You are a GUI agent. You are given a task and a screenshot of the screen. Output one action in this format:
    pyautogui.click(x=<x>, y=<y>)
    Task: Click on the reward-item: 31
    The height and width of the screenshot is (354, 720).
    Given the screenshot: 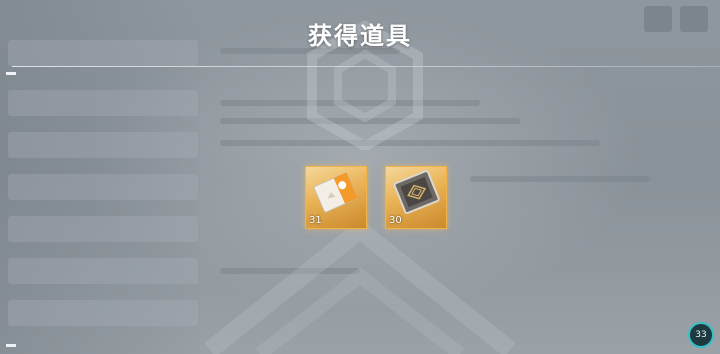 What is the action you would take?
    pyautogui.click(x=336, y=197)
    